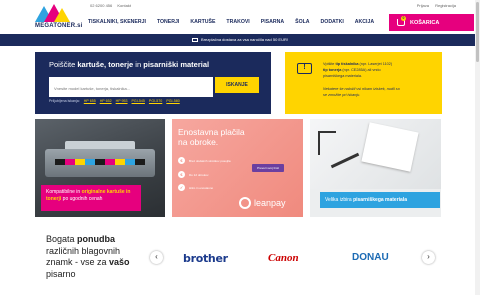 The width and height of the screenshot is (480, 295). Describe the element at coordinates (237, 22) in the screenshot. I see `nav-item-ribbons: TRAKOVI` at that location.